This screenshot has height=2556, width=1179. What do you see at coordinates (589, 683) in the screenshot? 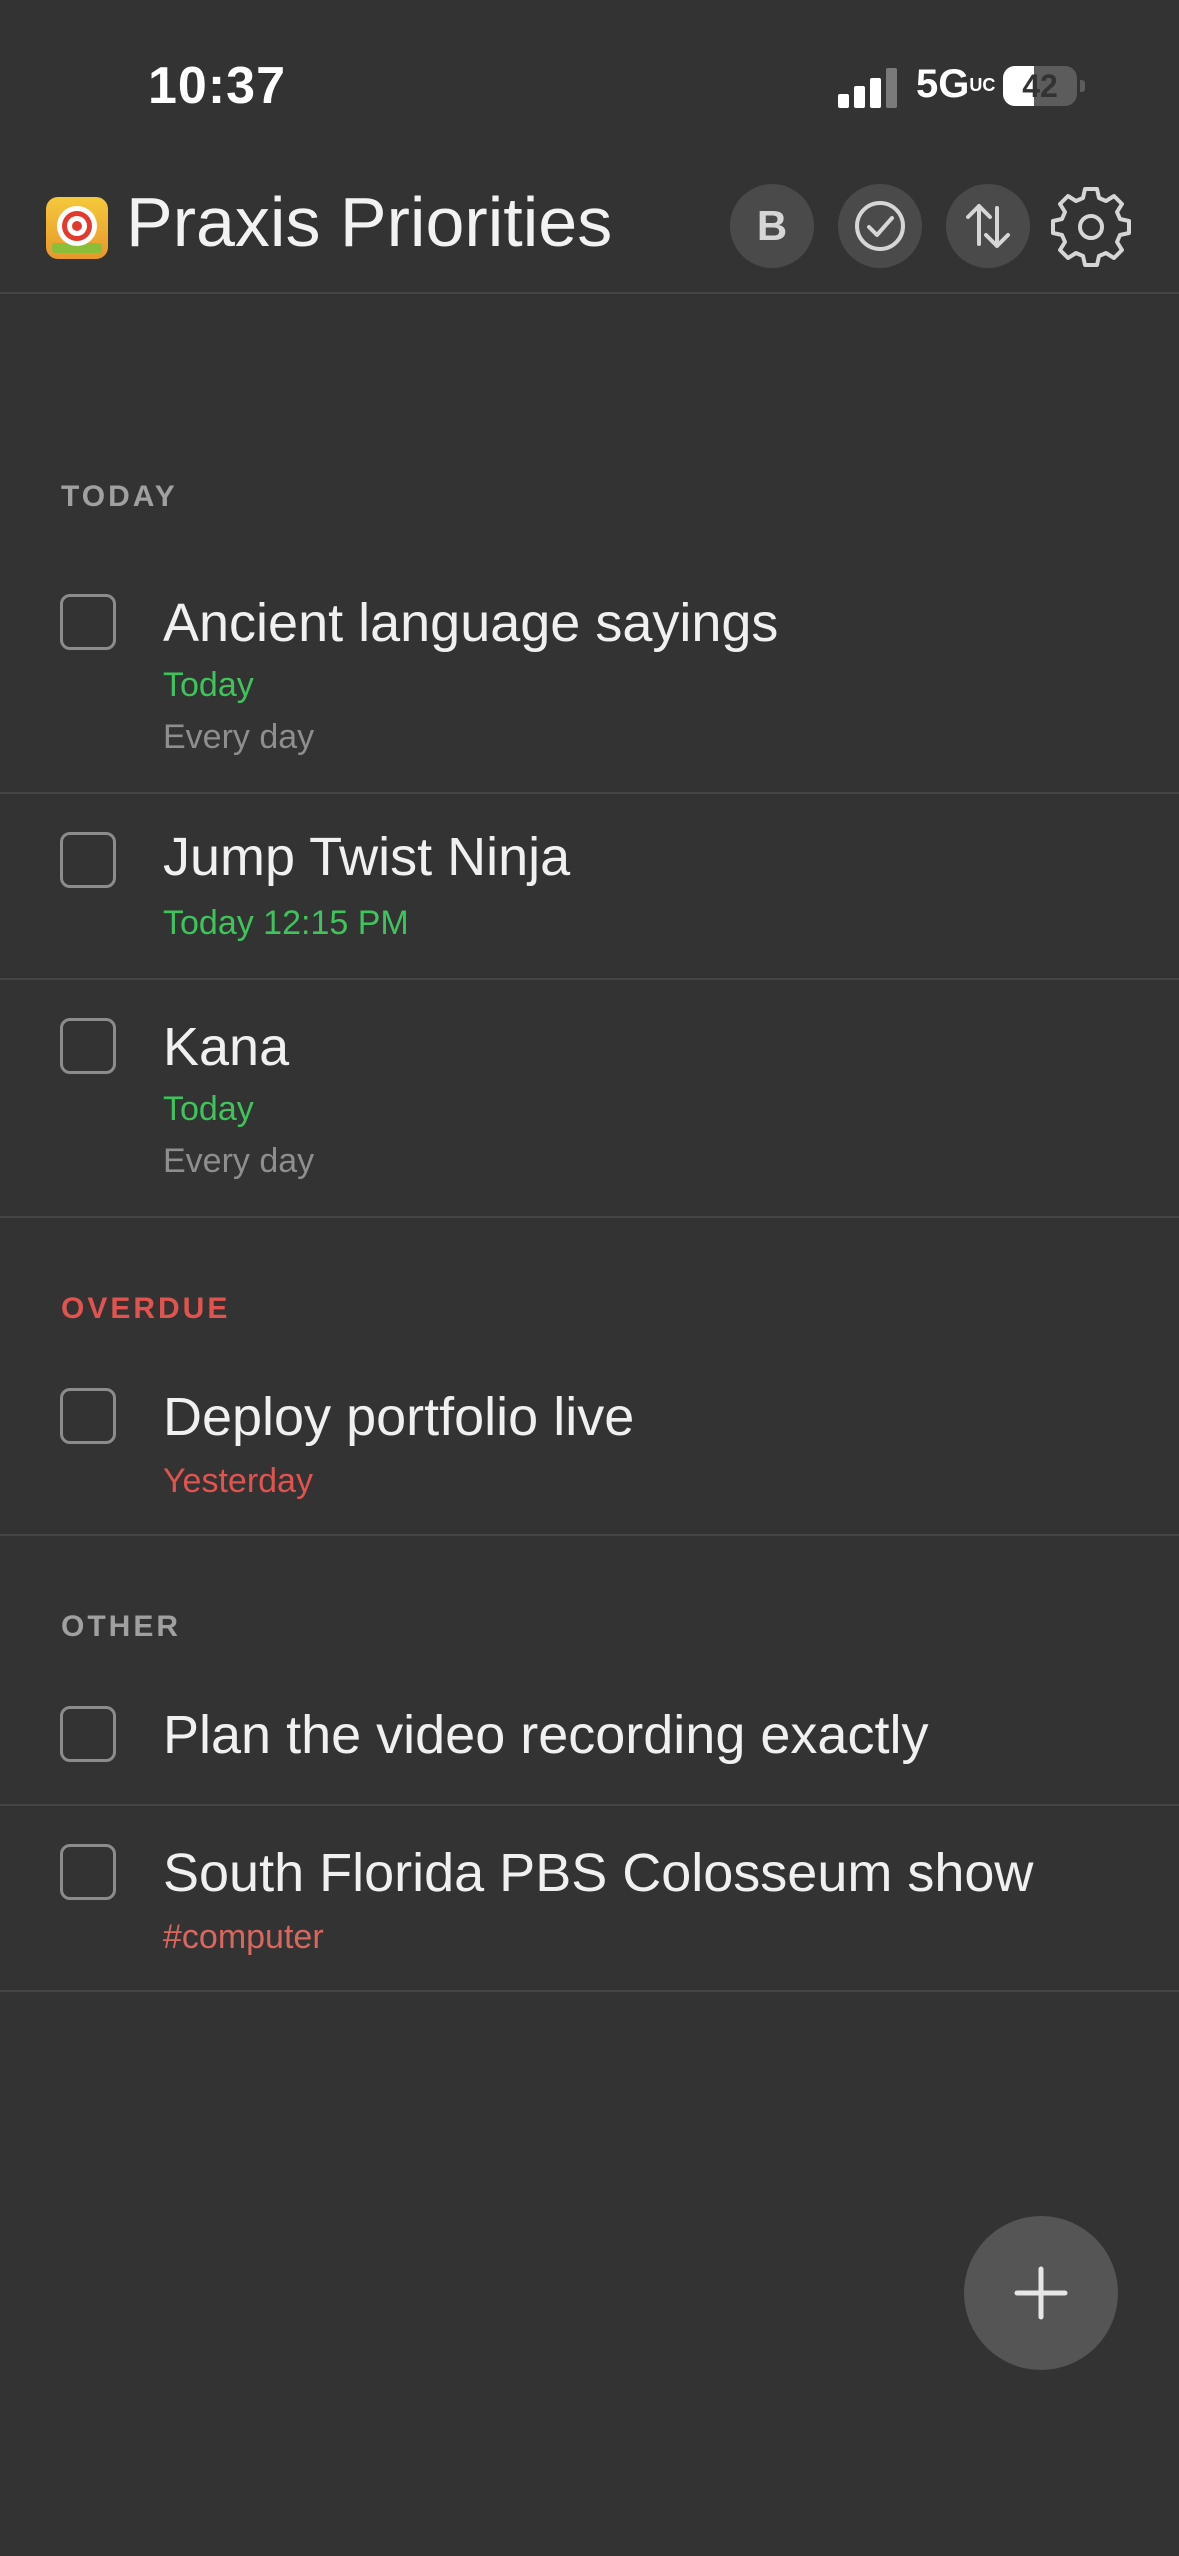
I see `task-row: Ancient language sayings Today Every day` at bounding box center [589, 683].